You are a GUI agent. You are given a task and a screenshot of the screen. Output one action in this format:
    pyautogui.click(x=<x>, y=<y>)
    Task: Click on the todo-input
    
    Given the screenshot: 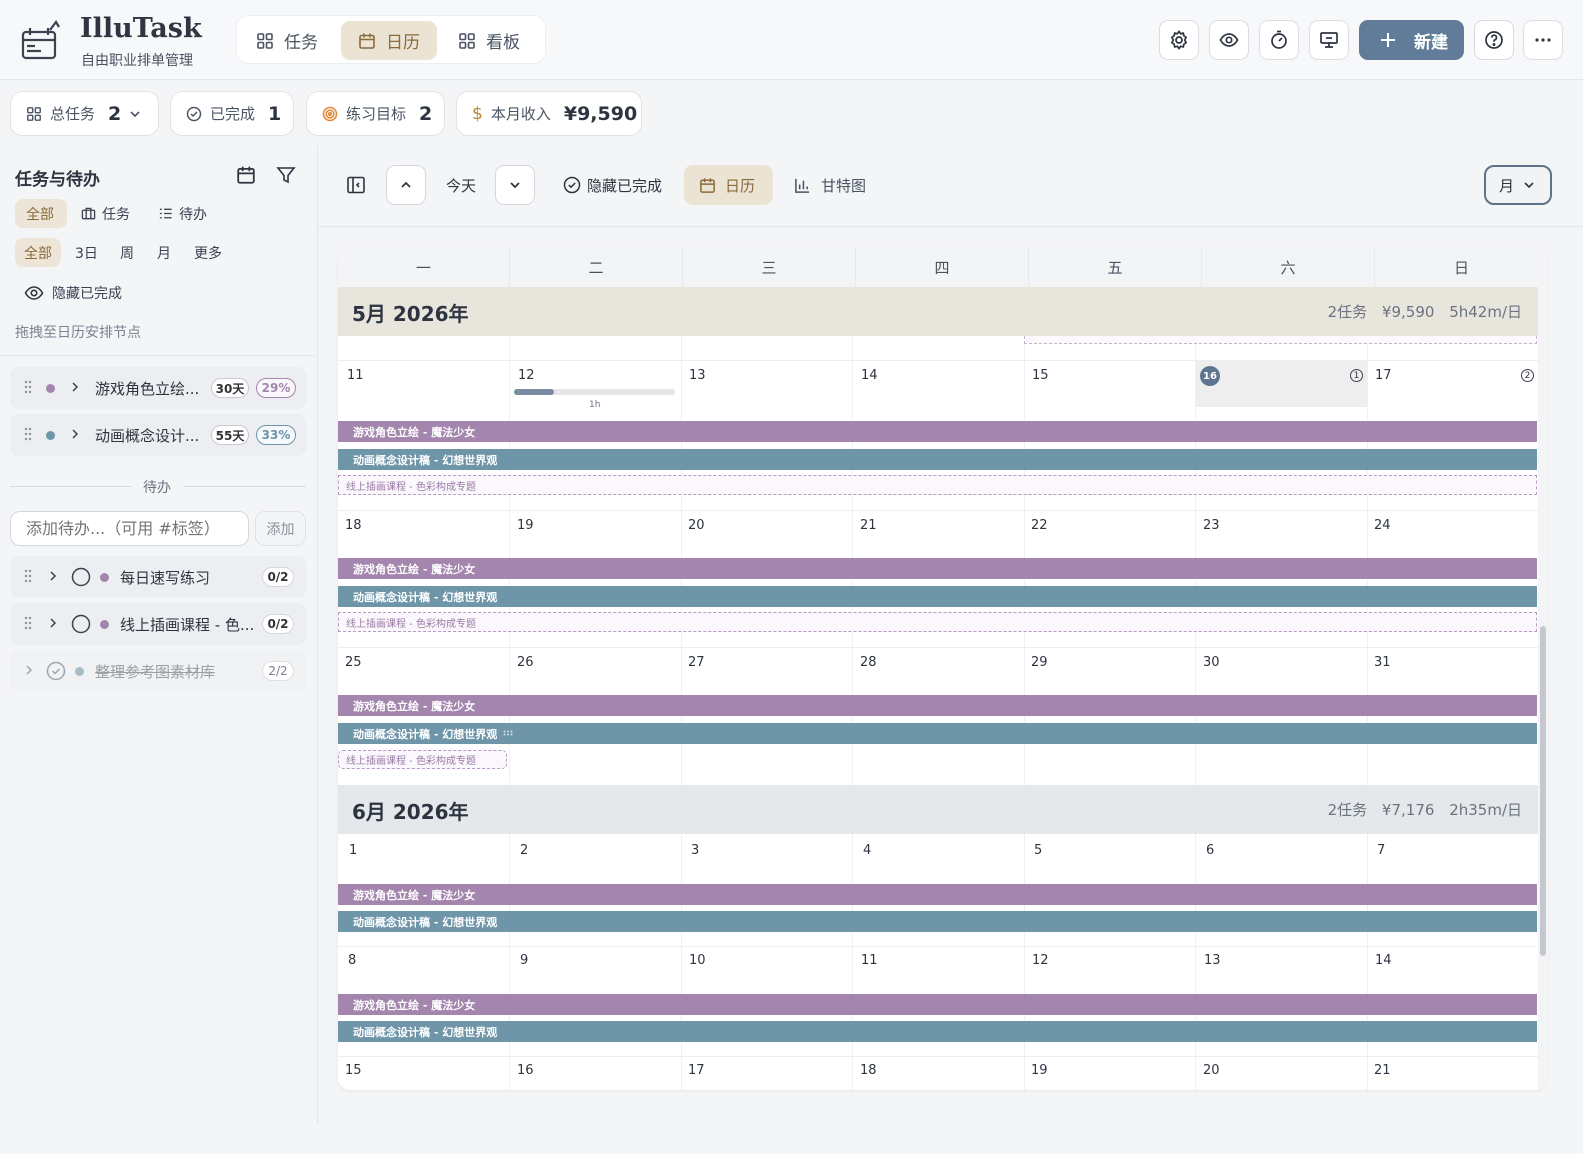 What is the action you would take?
    pyautogui.click(x=129, y=528)
    